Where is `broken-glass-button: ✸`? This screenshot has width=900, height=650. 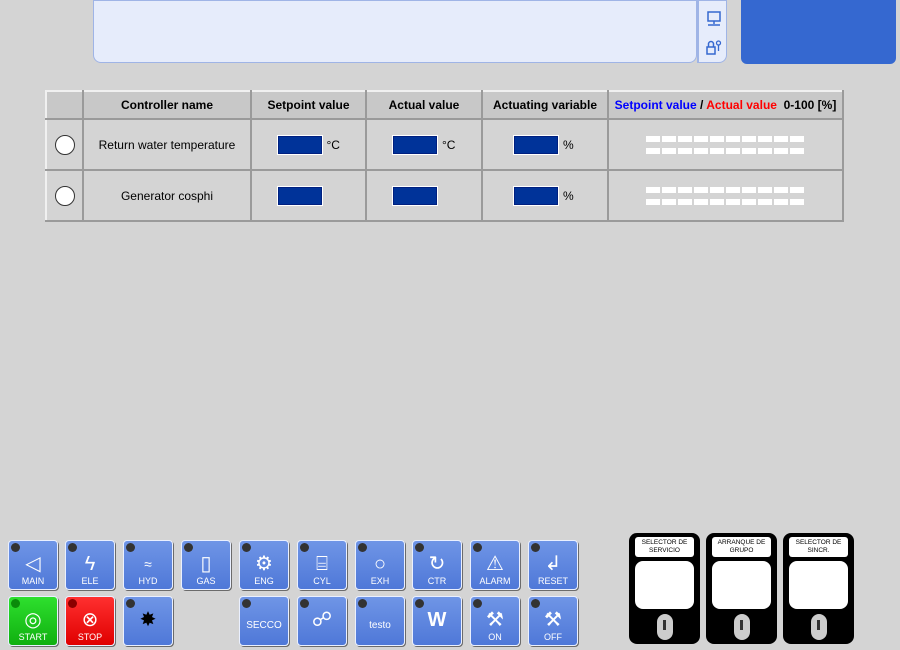
broken-glass-button: ✸ is located at coordinates (148, 621).